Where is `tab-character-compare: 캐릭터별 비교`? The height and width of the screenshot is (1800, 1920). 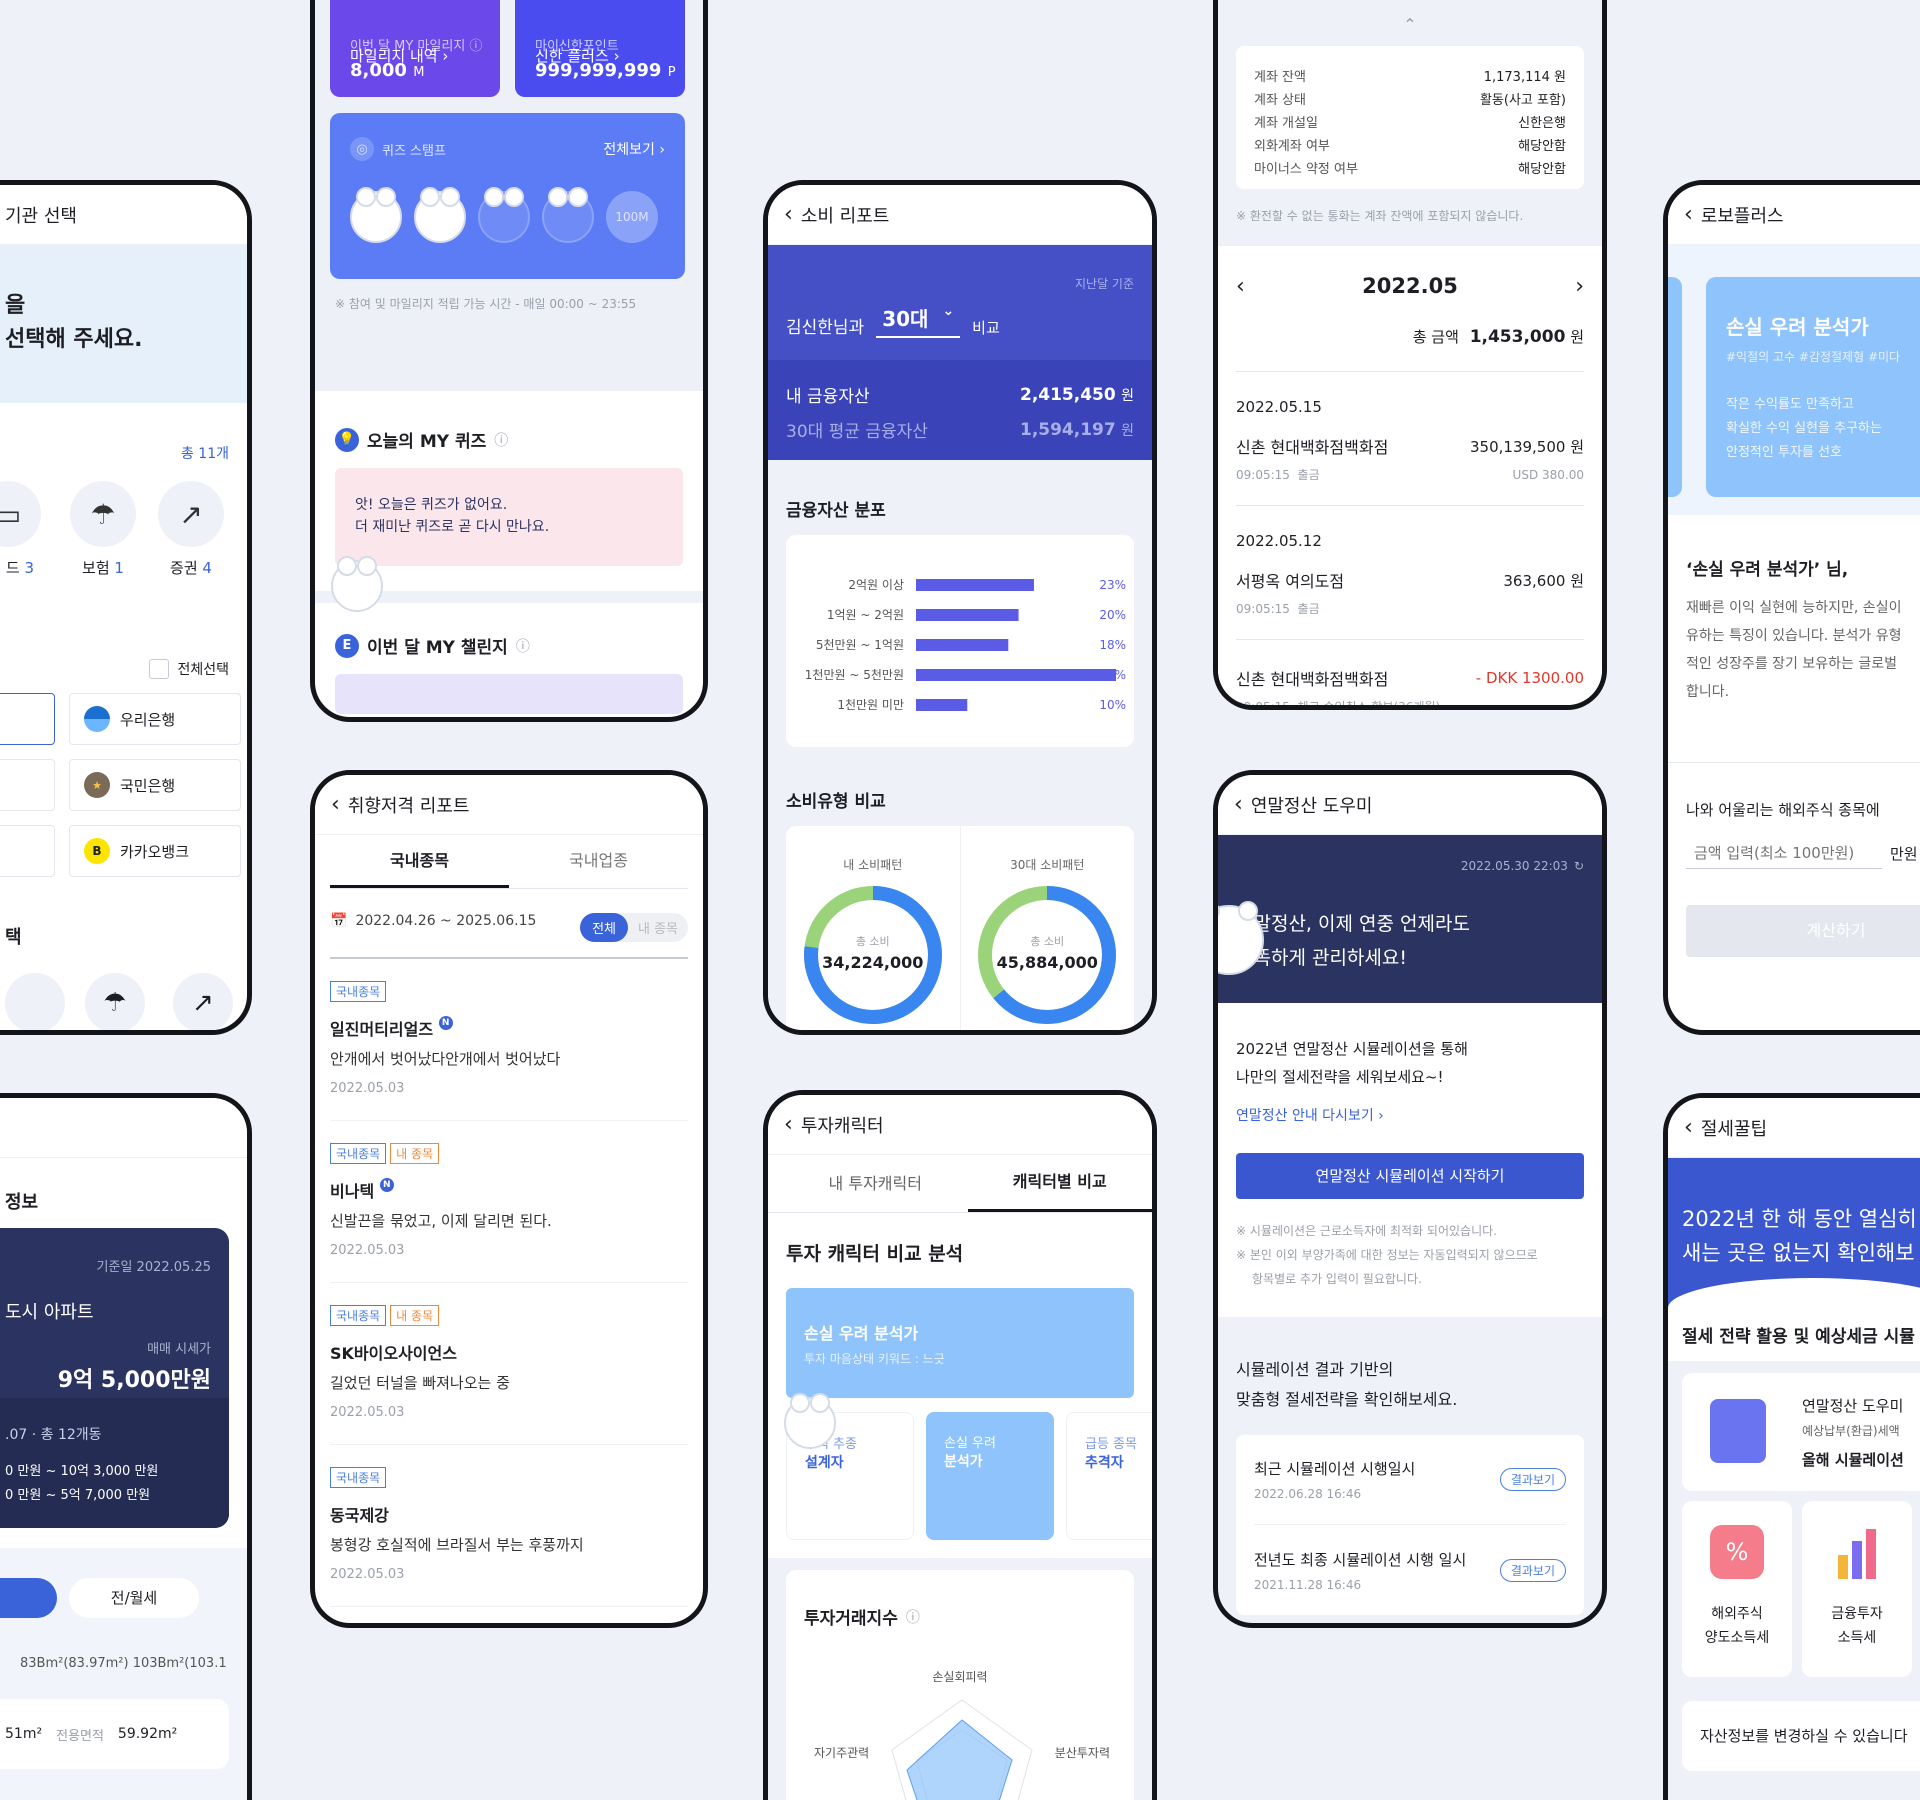
tab-character-compare: 캐릭터별 비교 is located at coordinates (1059, 1183).